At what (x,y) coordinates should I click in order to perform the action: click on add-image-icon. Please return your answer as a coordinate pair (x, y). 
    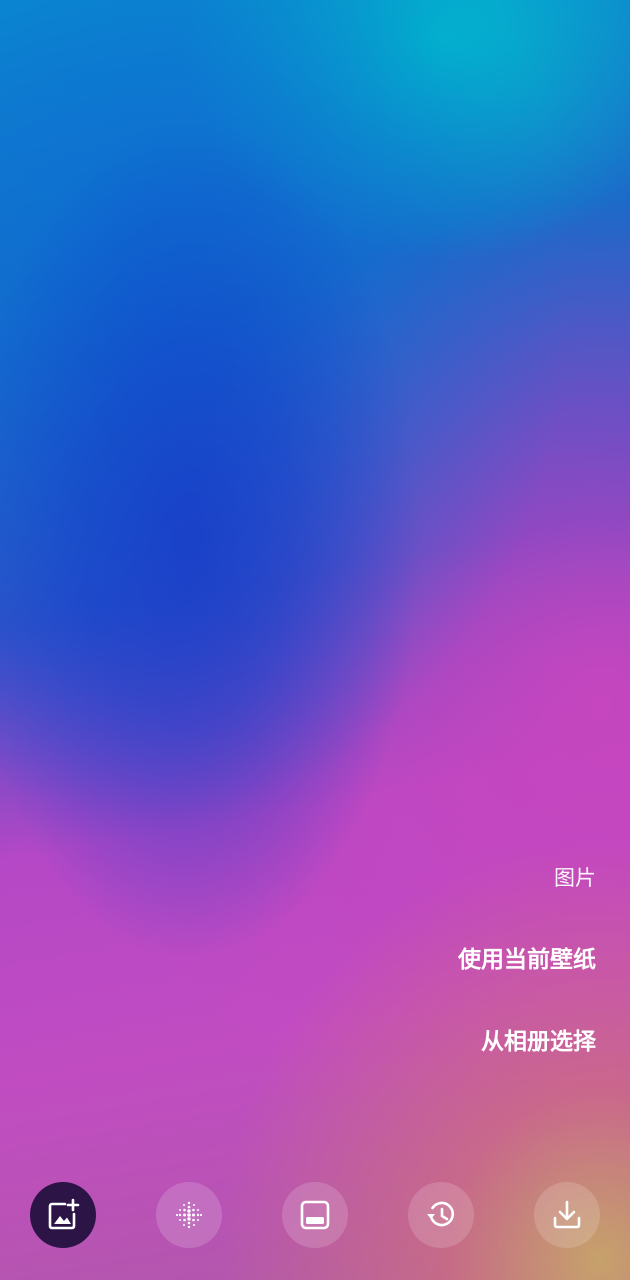
    Looking at the image, I should click on (64, 1214).